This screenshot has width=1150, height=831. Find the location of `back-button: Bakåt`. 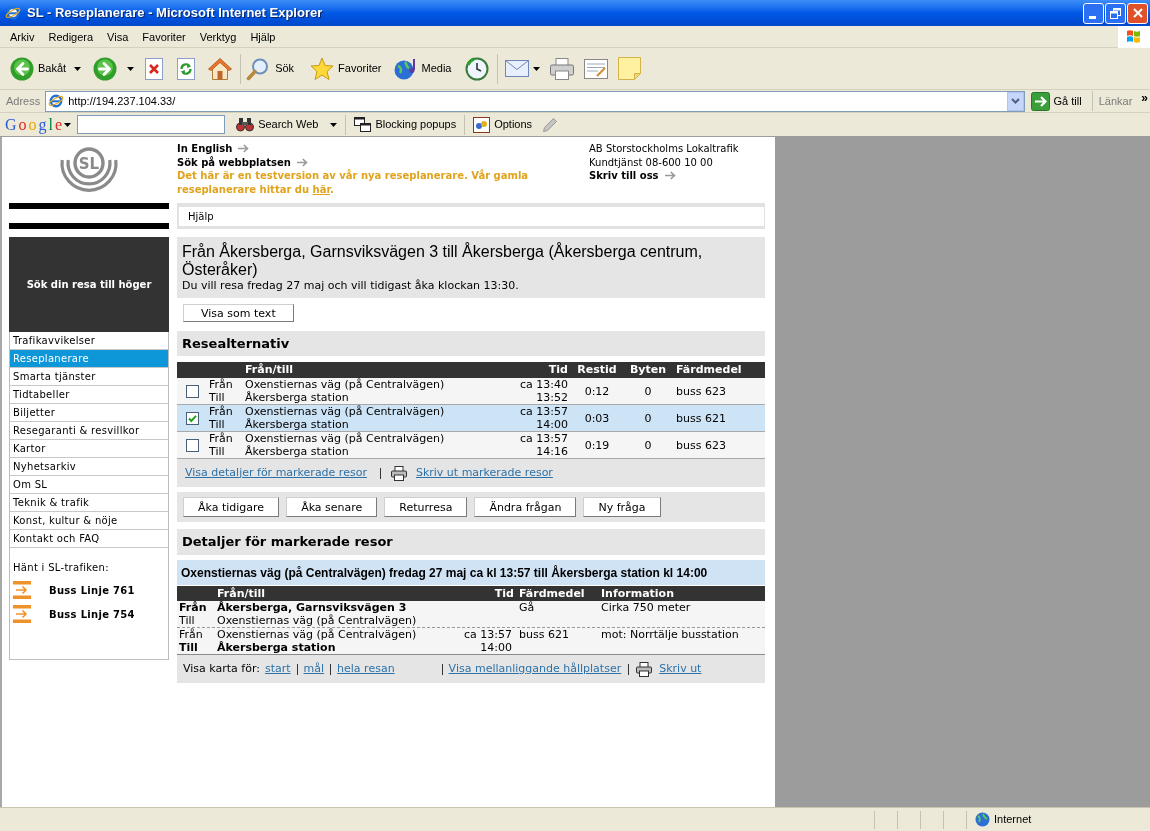

back-button: Bakåt is located at coordinates (38, 68).